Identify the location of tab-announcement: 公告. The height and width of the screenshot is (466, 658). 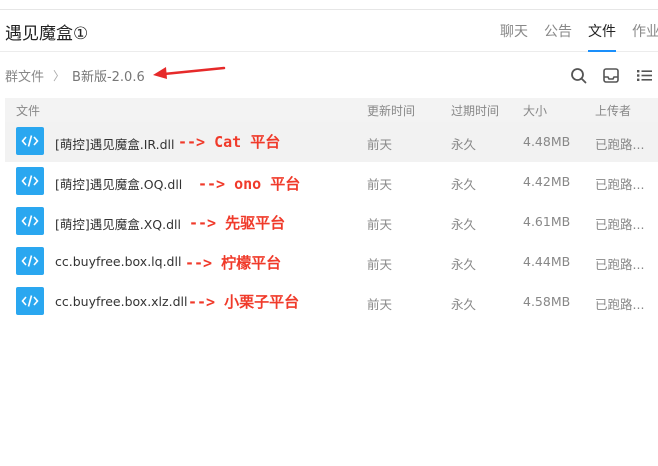
(558, 31).